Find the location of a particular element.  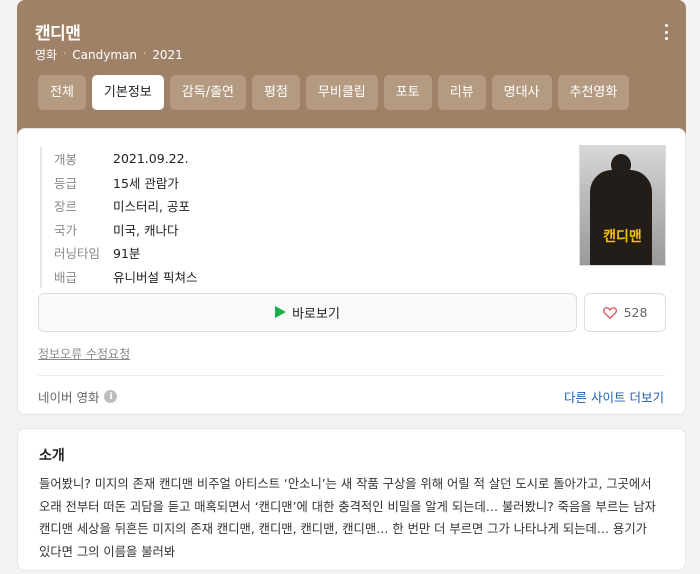

poster-figure is located at coordinates (621, 217).